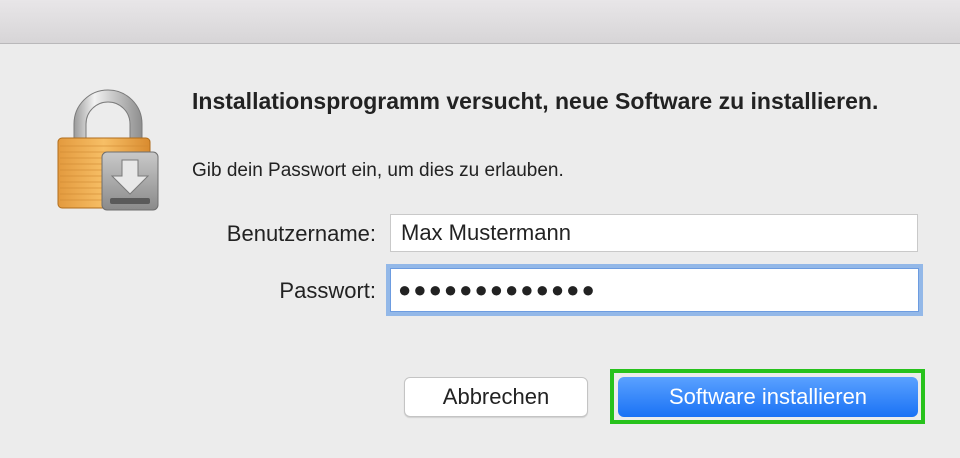 This screenshot has height=458, width=960. I want to click on username-field: Max Mustermann, so click(654, 233).